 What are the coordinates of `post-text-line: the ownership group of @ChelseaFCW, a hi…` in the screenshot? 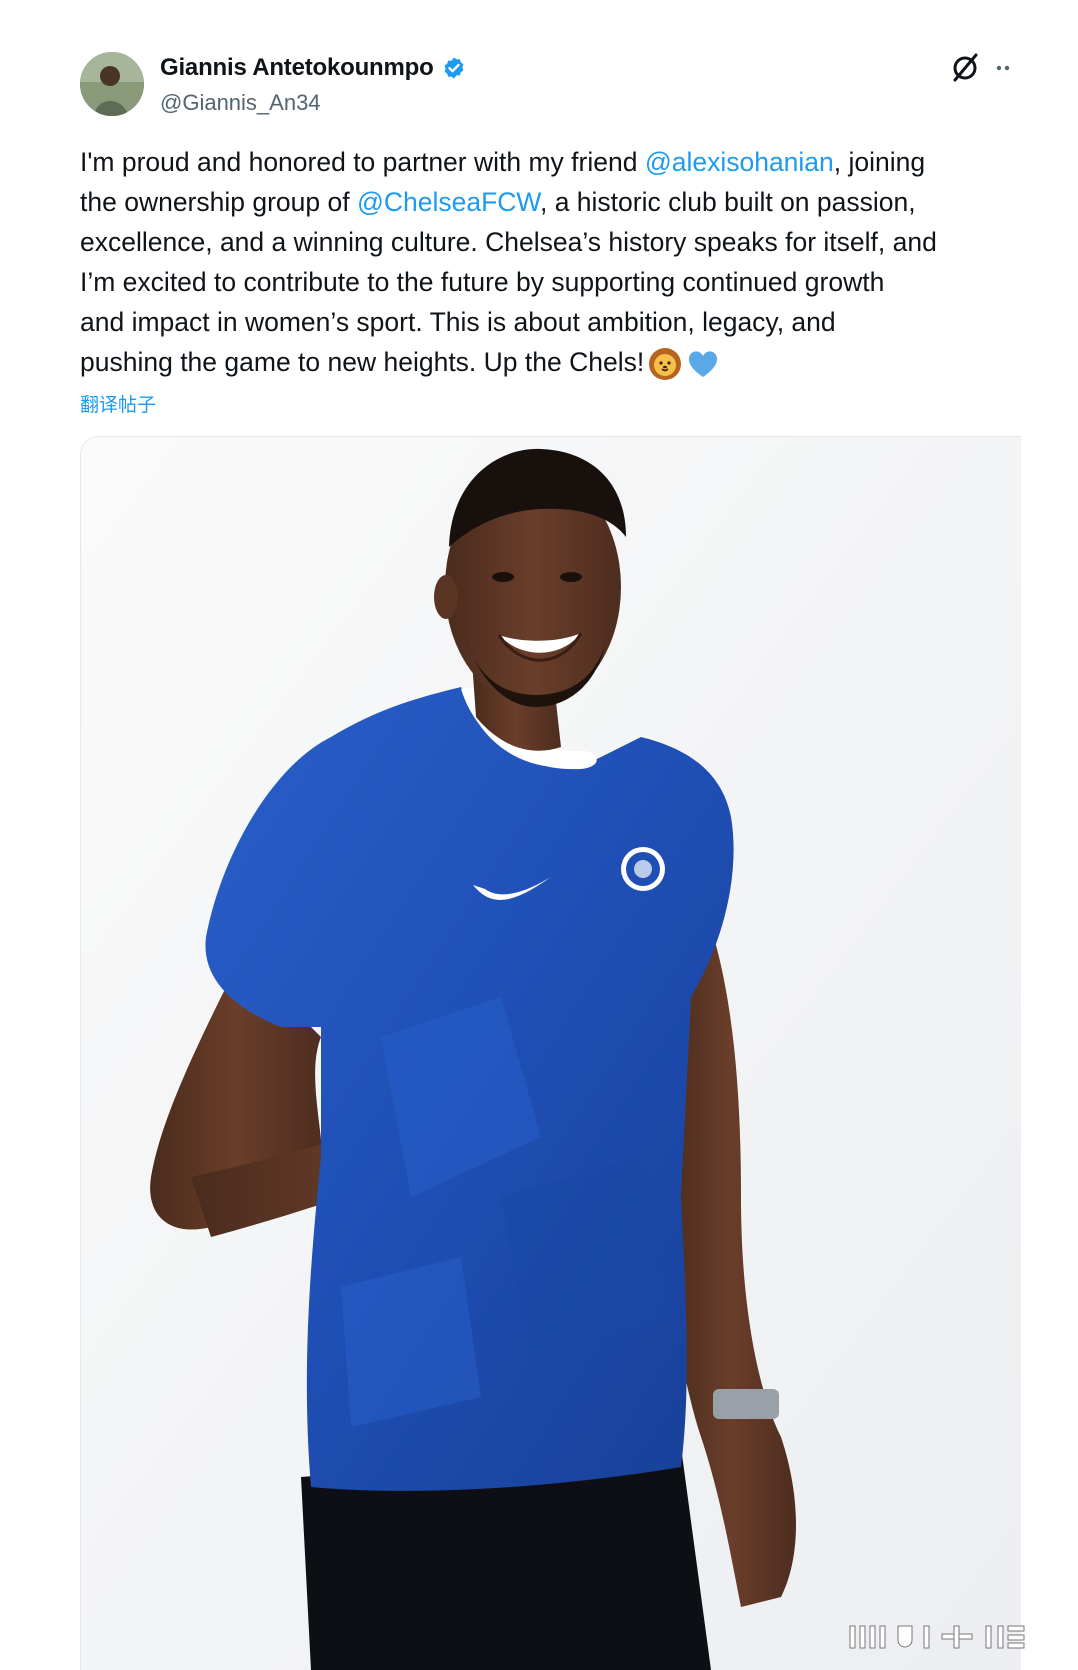 It's located at (546, 202).